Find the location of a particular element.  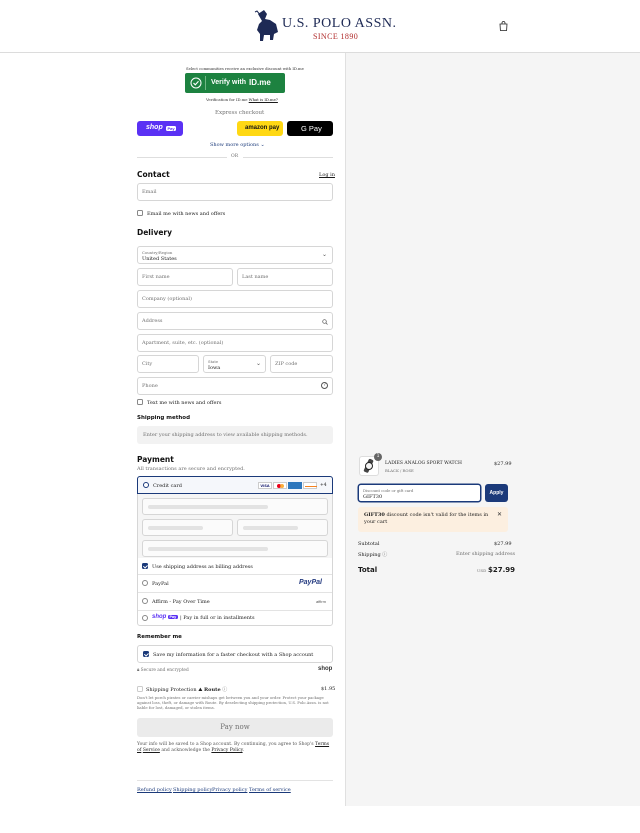

state-select: State Iowa ⌄ is located at coordinates (234, 364).